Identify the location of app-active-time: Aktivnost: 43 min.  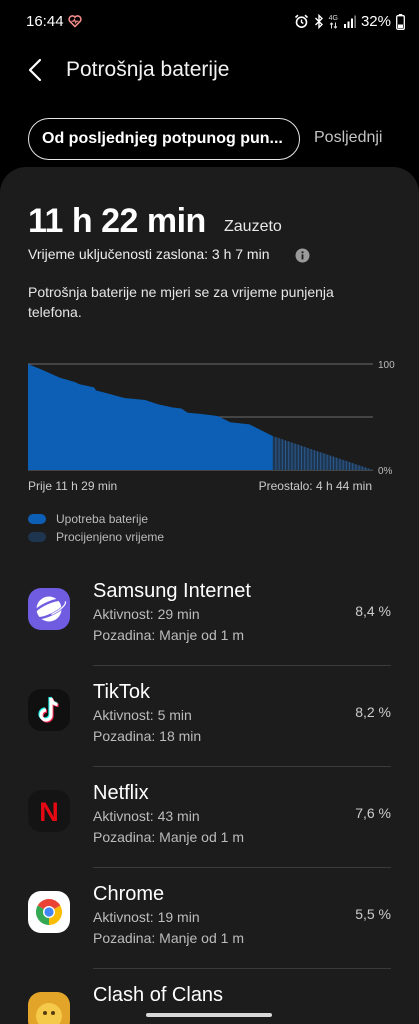
(146, 816).